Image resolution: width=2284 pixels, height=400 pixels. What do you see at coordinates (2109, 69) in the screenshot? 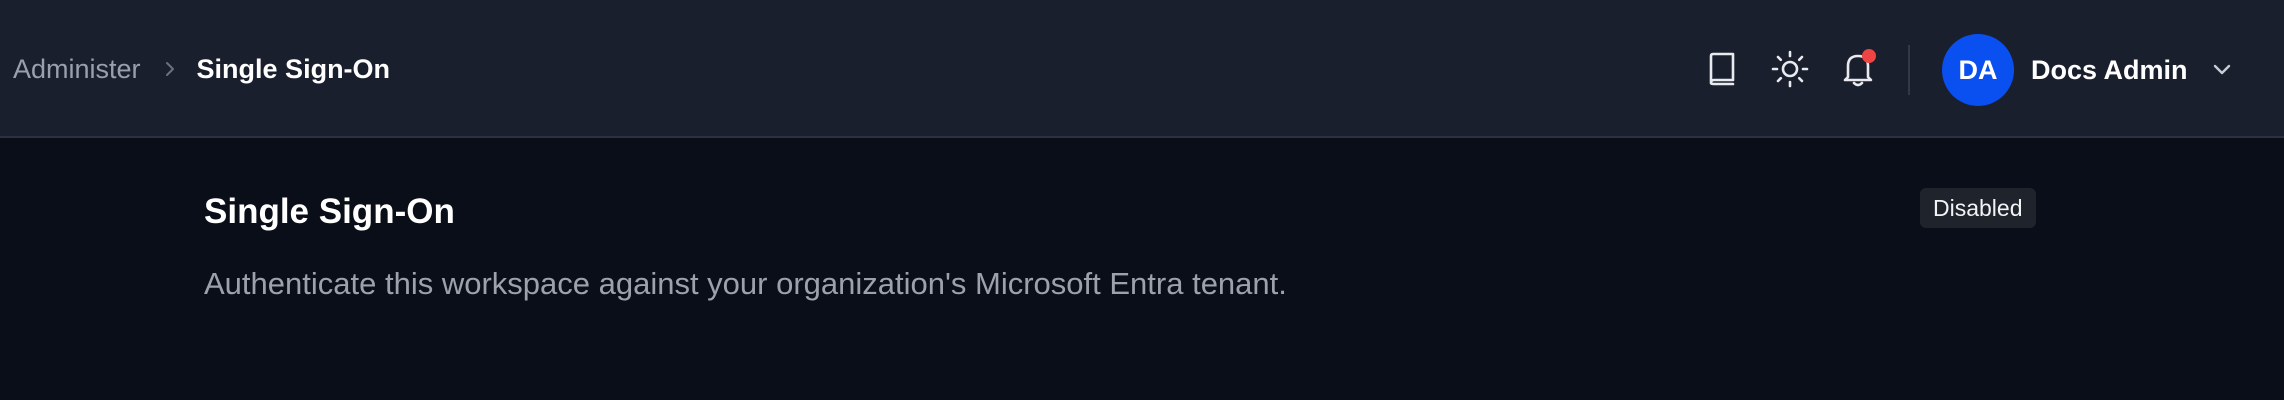
I see `user-name: Docs Admin` at bounding box center [2109, 69].